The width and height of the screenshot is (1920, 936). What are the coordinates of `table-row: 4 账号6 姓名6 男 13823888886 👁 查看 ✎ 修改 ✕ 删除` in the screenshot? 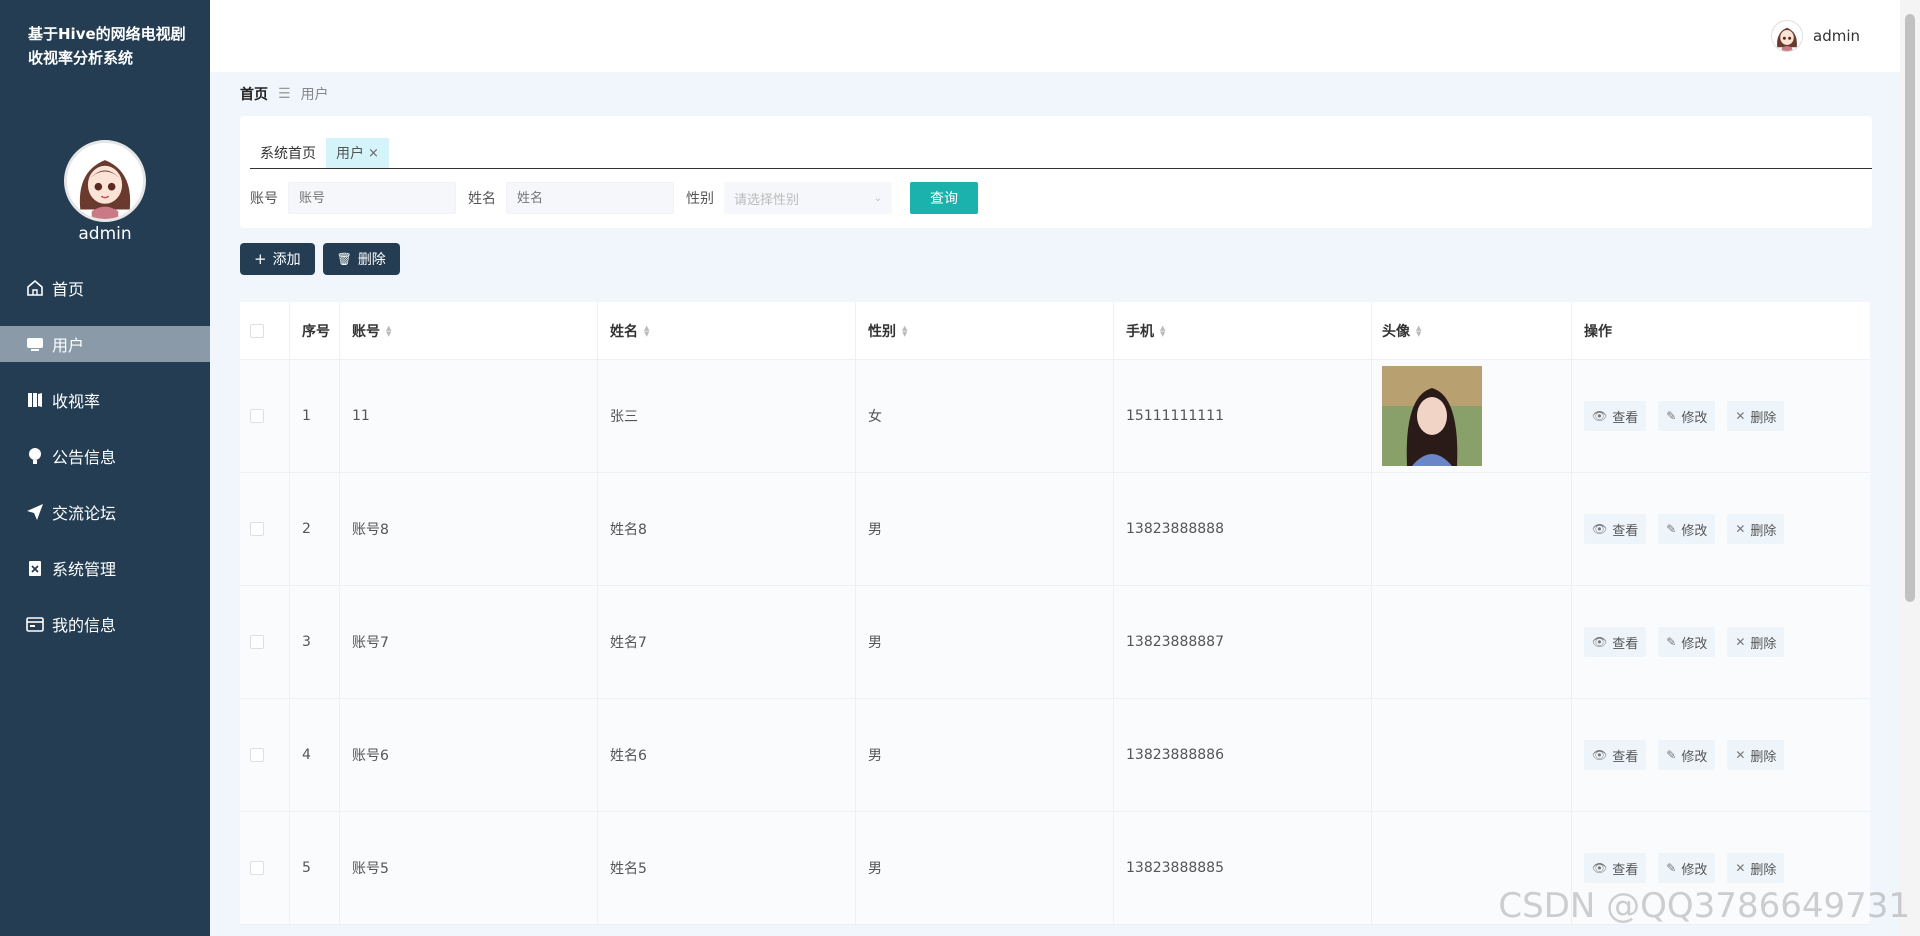 It's located at (1055, 755).